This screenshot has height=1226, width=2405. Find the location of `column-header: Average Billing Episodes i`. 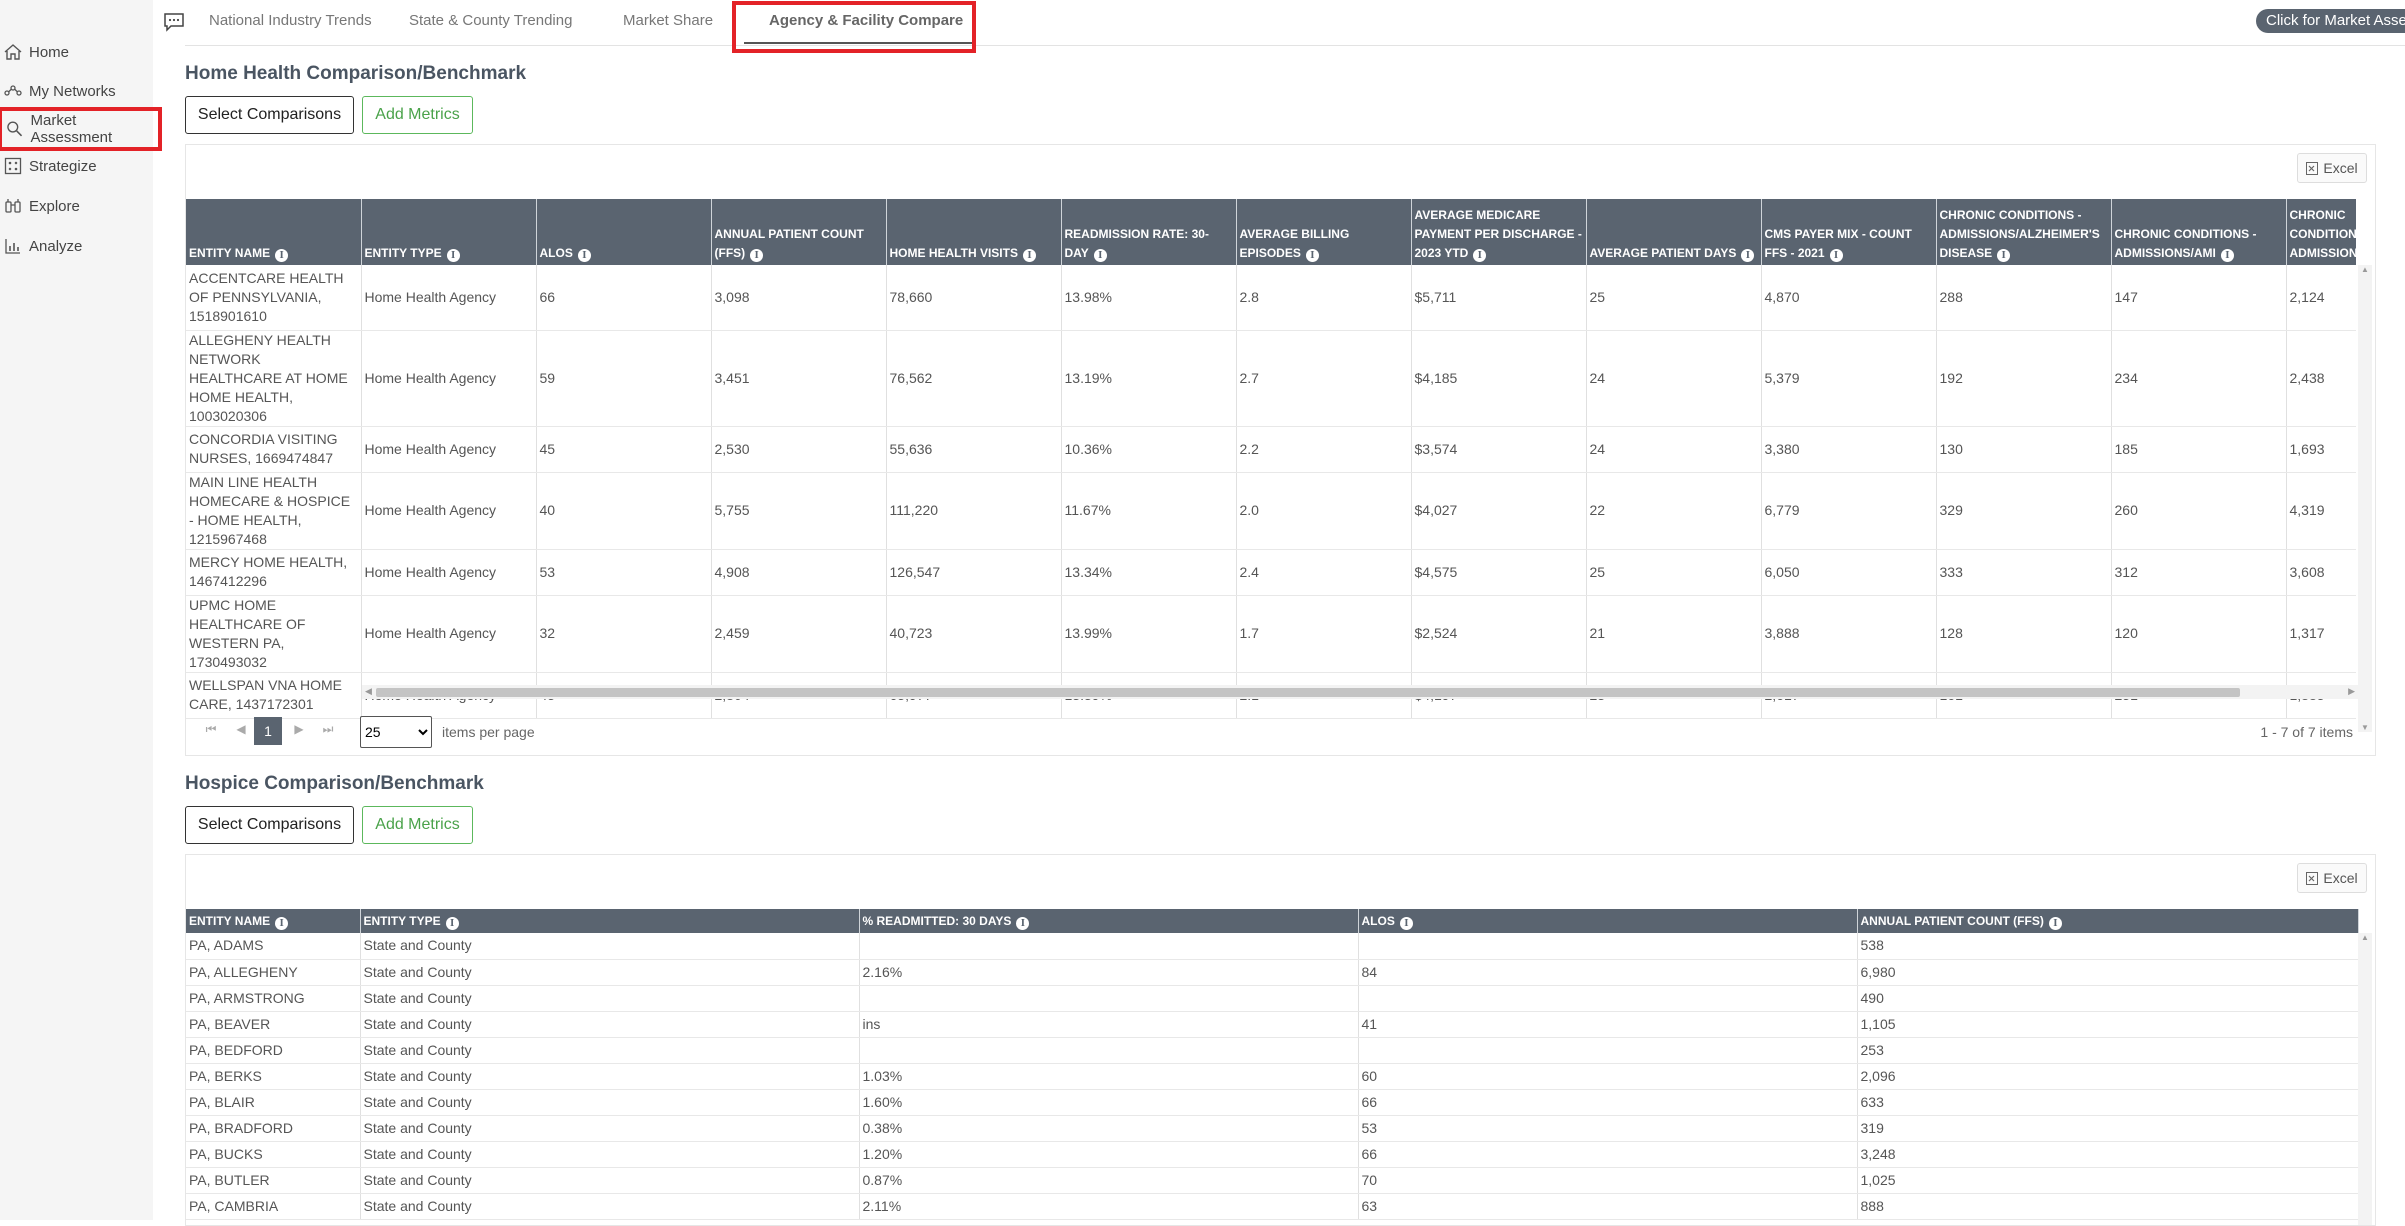

column-header: Average Billing Episodes i is located at coordinates (1324, 232).